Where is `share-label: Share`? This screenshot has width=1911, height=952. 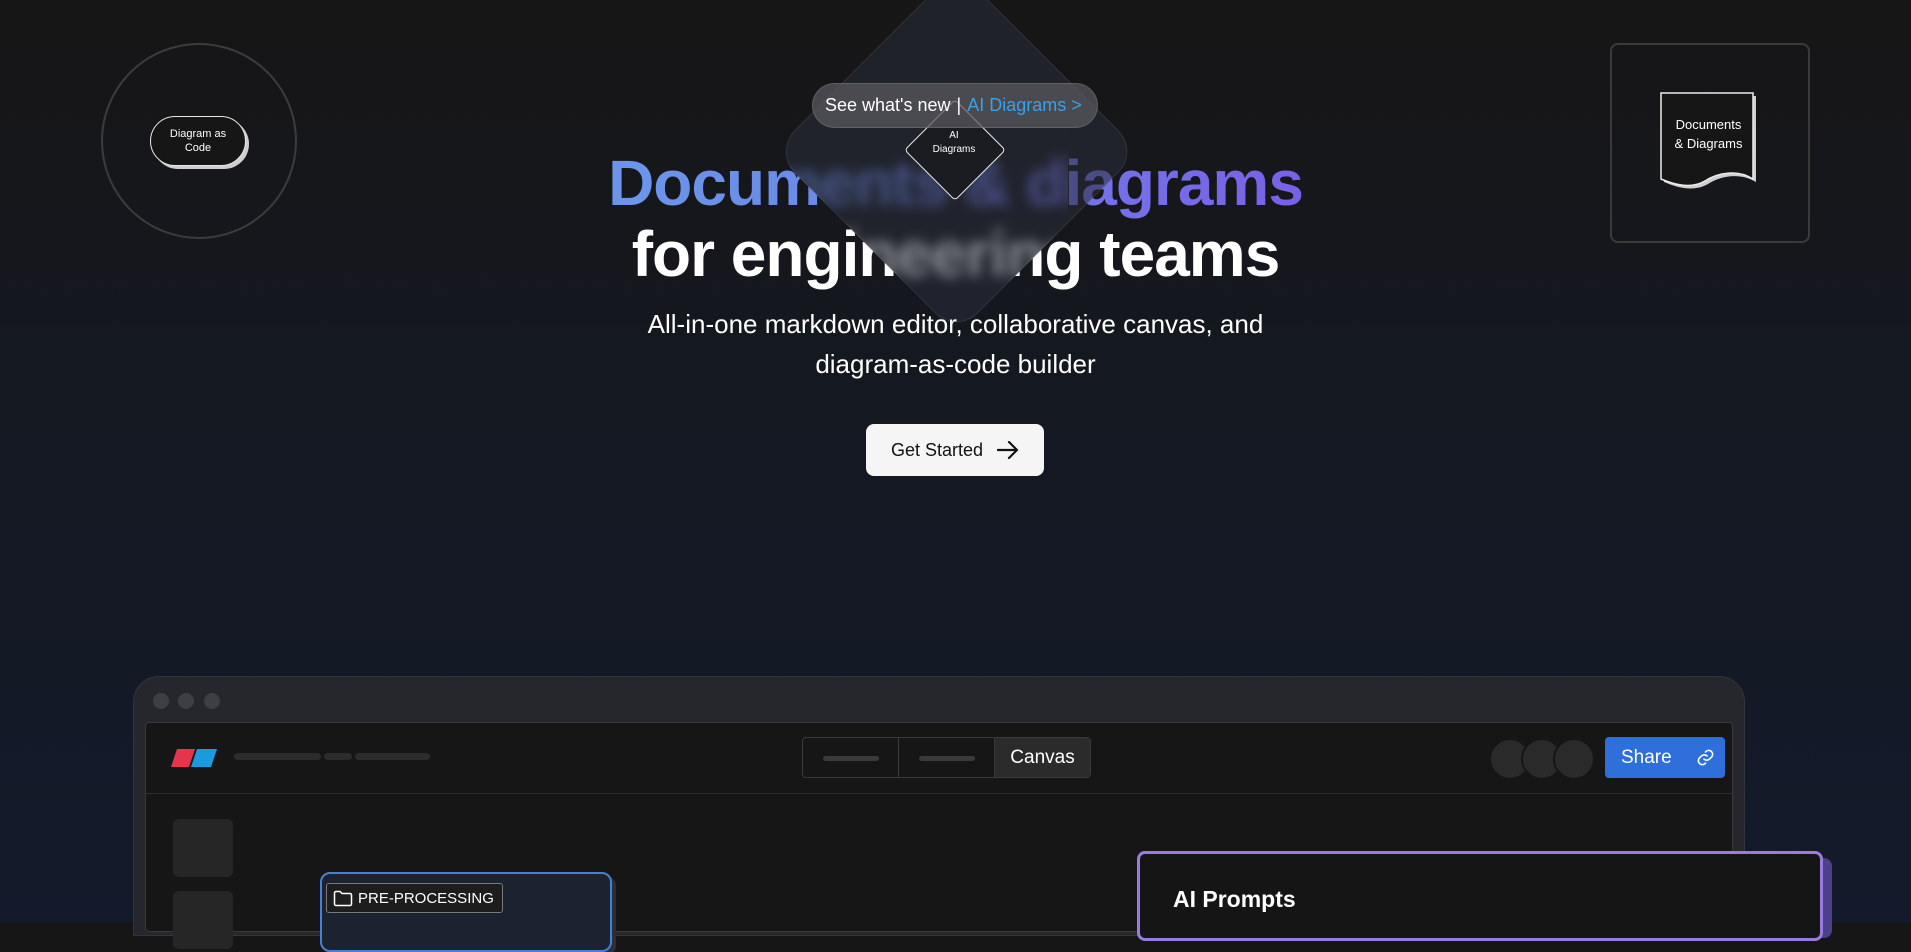 share-label: Share is located at coordinates (1646, 757).